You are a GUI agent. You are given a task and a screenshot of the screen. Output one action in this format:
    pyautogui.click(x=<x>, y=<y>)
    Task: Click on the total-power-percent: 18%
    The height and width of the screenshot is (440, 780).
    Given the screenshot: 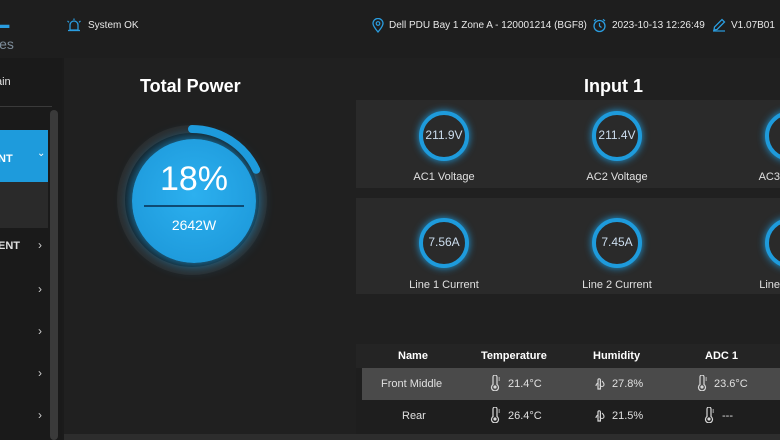 What is the action you would take?
    pyautogui.click(x=194, y=179)
    